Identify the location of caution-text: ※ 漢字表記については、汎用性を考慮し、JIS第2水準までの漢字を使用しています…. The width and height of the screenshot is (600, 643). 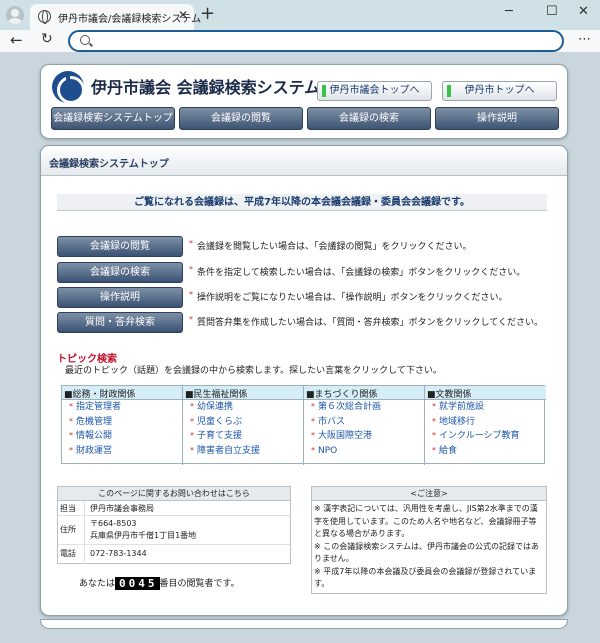
(427, 546).